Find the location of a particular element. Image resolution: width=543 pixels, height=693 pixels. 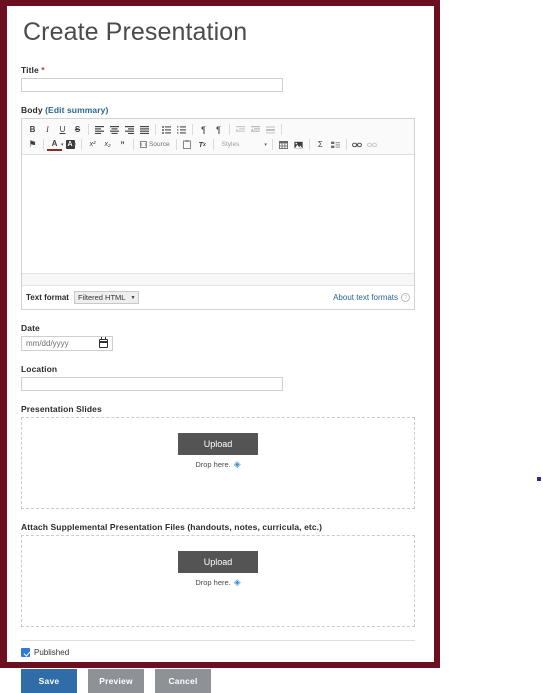

slides-dropzone: Upload Drop here. ◈ is located at coordinates (218, 463).